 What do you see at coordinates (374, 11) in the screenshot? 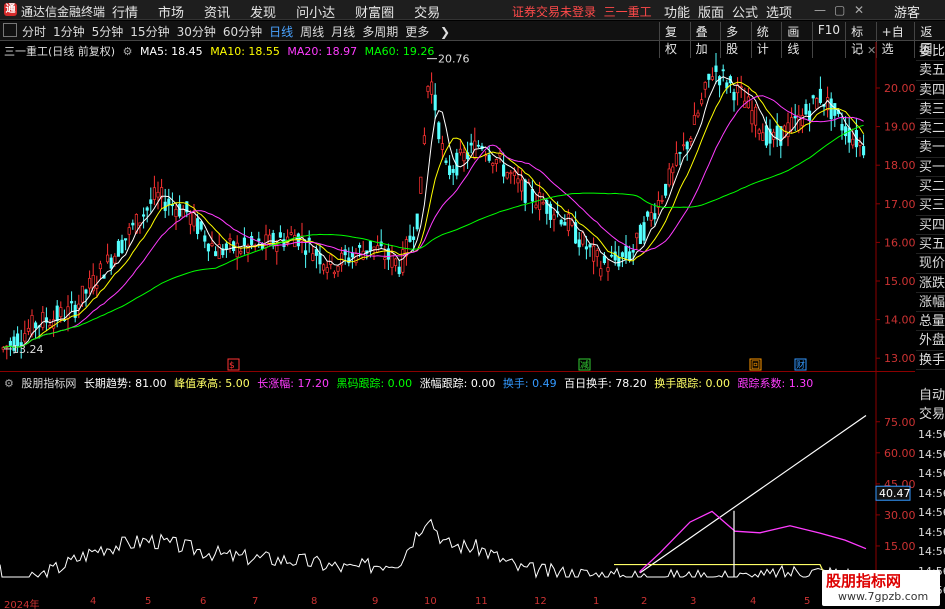
I see `menu-wealth: 财富圈` at bounding box center [374, 11].